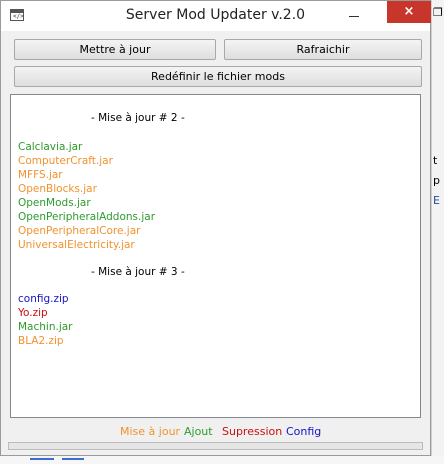 This screenshot has width=444, height=466. What do you see at coordinates (436, 180) in the screenshot?
I see `background-text-fragment: p` at bounding box center [436, 180].